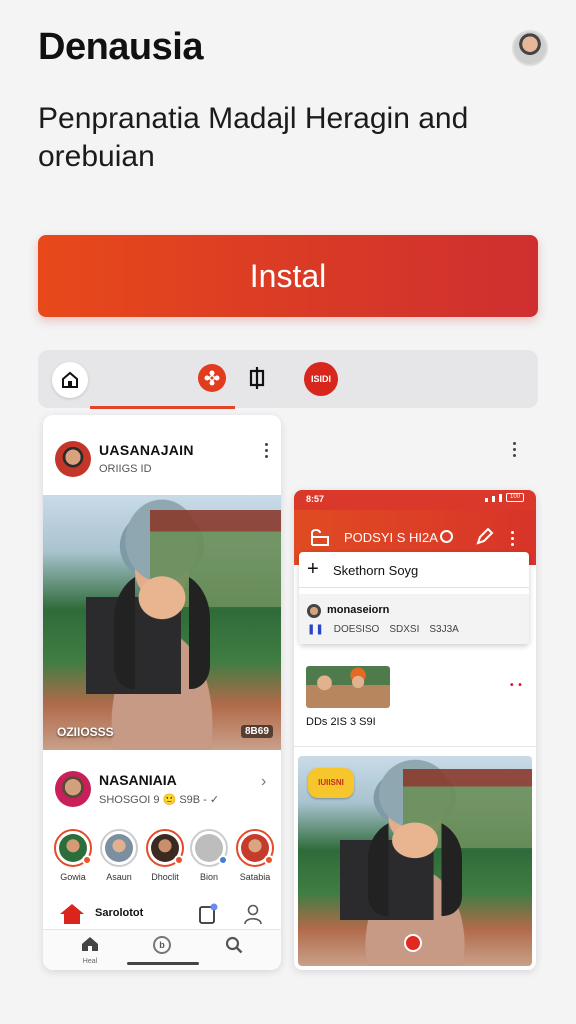  What do you see at coordinates (446, 536) in the screenshot?
I see `status-circle-icon` at bounding box center [446, 536].